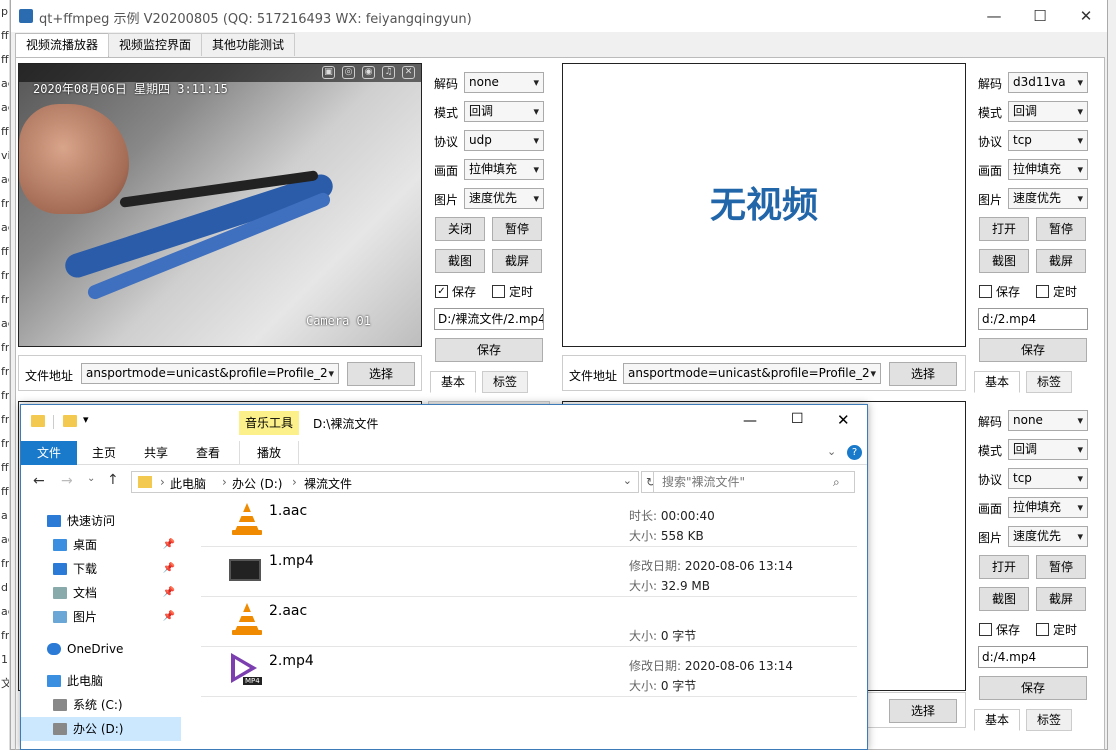 Image resolution: width=1116 pixels, height=750 pixels. Describe the element at coordinates (750, 421) in the screenshot. I see `explorer-minimize-button: —` at that location.